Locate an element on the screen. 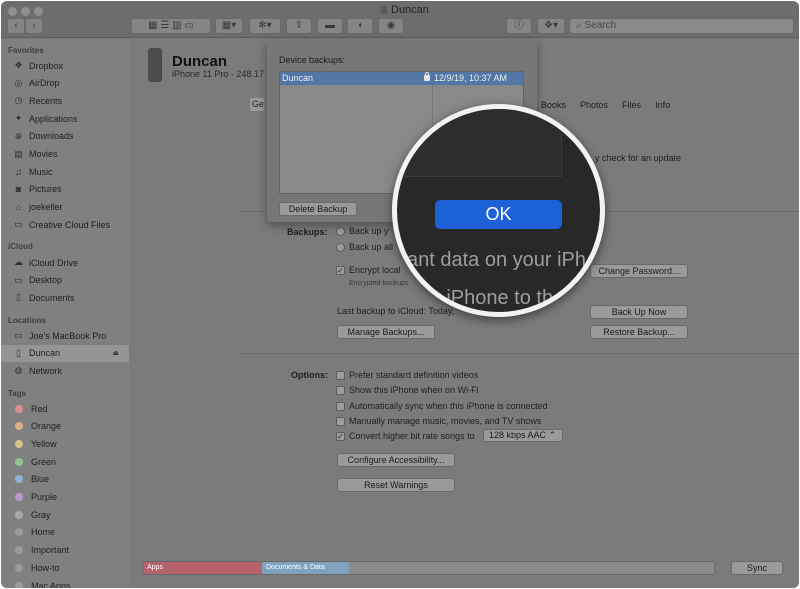  sidebar-item-applications: ✦ Applications is located at coordinates (65, 118).